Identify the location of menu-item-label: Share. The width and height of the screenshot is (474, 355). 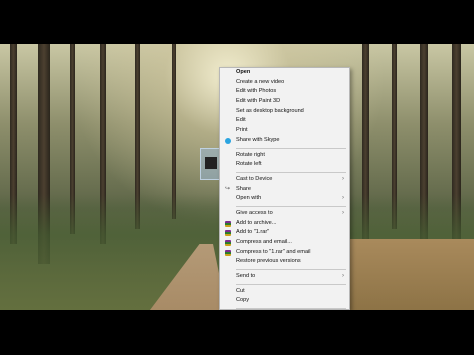
(243, 188).